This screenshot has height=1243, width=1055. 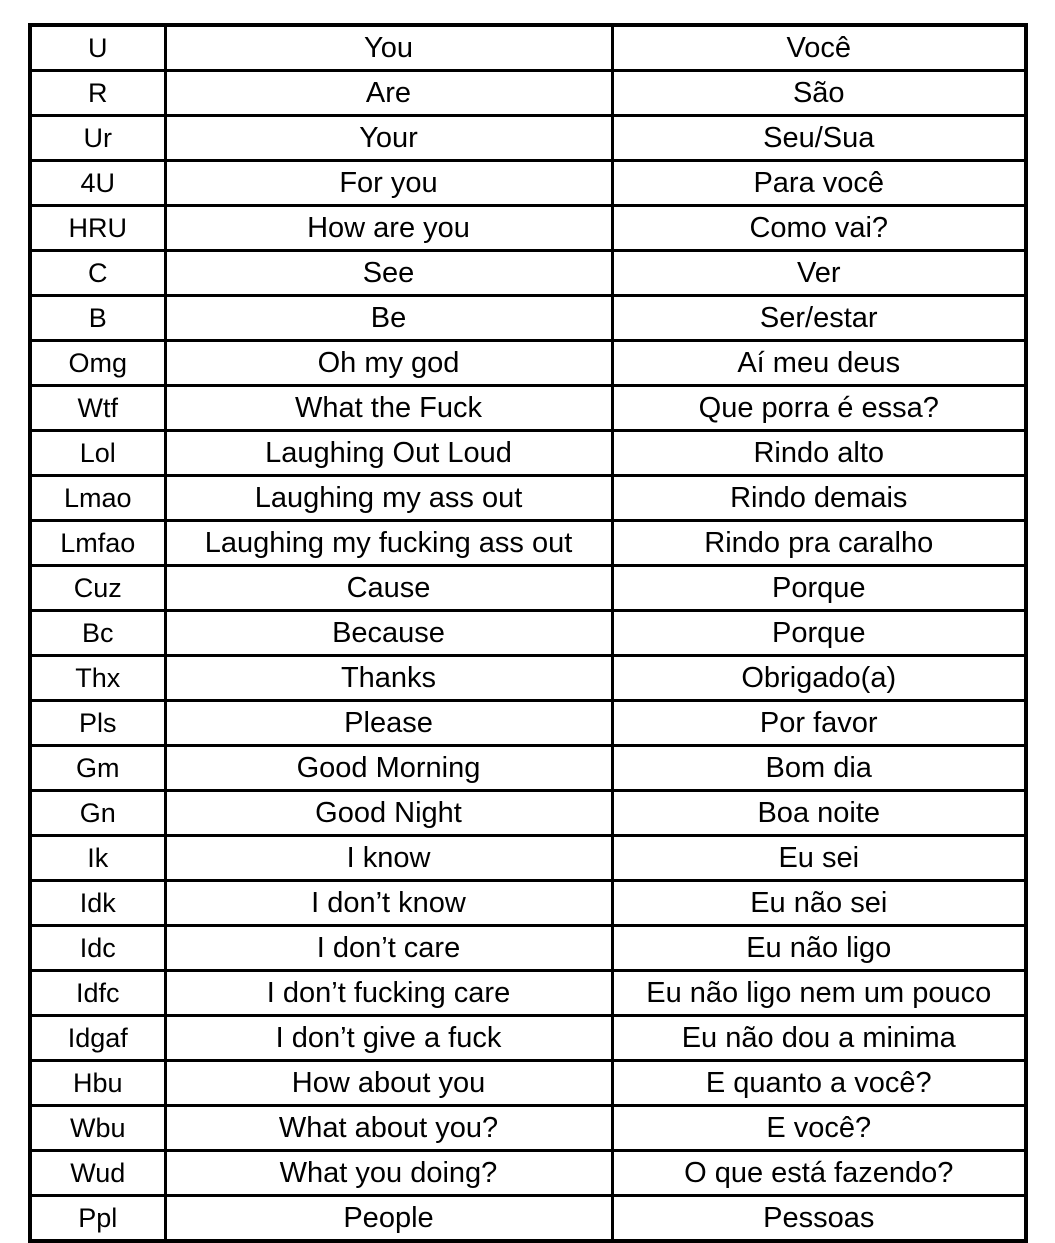 I want to click on cell-portuguese-translation: Pessoas, so click(x=819, y=1218).